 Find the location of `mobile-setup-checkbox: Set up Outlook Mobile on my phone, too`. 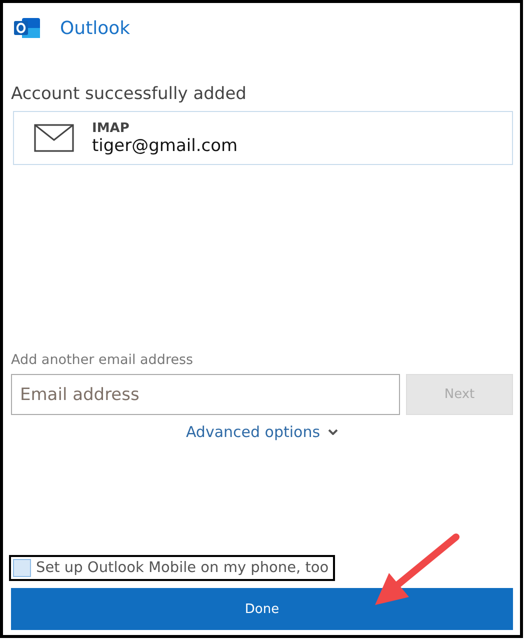

mobile-setup-checkbox: Set up Outlook Mobile on my phone, too is located at coordinates (172, 568).